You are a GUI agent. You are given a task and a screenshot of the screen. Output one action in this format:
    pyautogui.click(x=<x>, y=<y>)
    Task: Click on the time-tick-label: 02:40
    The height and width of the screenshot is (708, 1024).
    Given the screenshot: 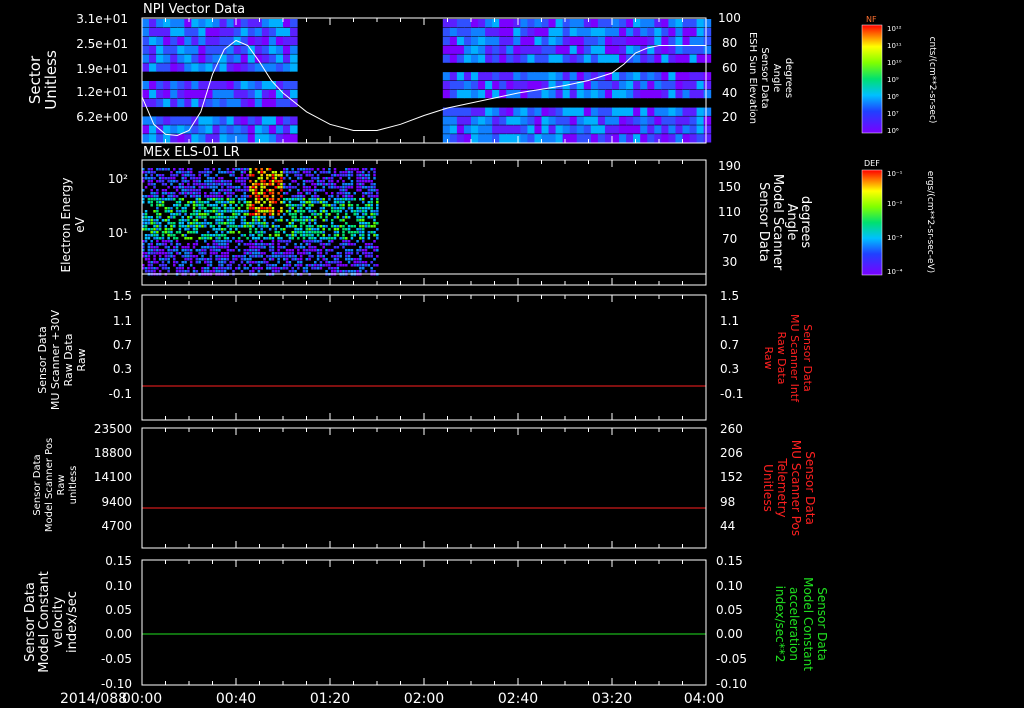 What is the action you would take?
    pyautogui.click(x=518, y=699)
    